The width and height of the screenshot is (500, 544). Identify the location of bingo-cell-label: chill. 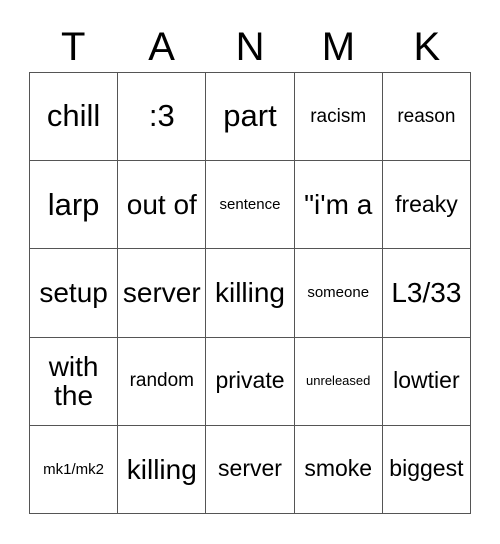
(73, 116).